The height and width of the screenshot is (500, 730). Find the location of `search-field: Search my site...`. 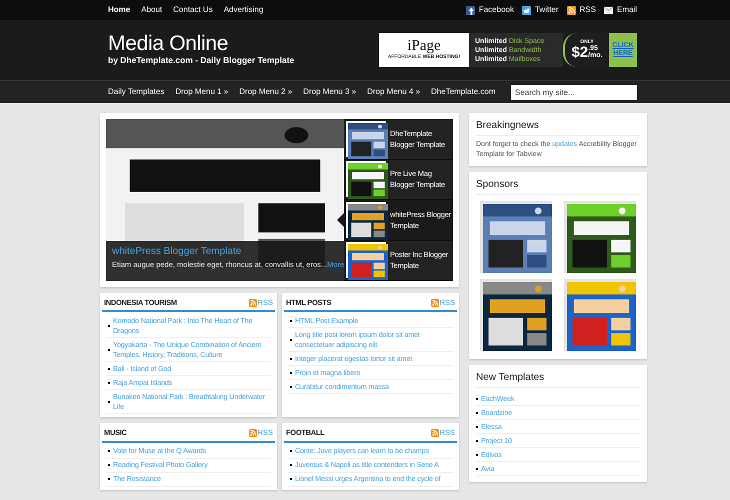

search-field: Search my site... is located at coordinates (574, 92).